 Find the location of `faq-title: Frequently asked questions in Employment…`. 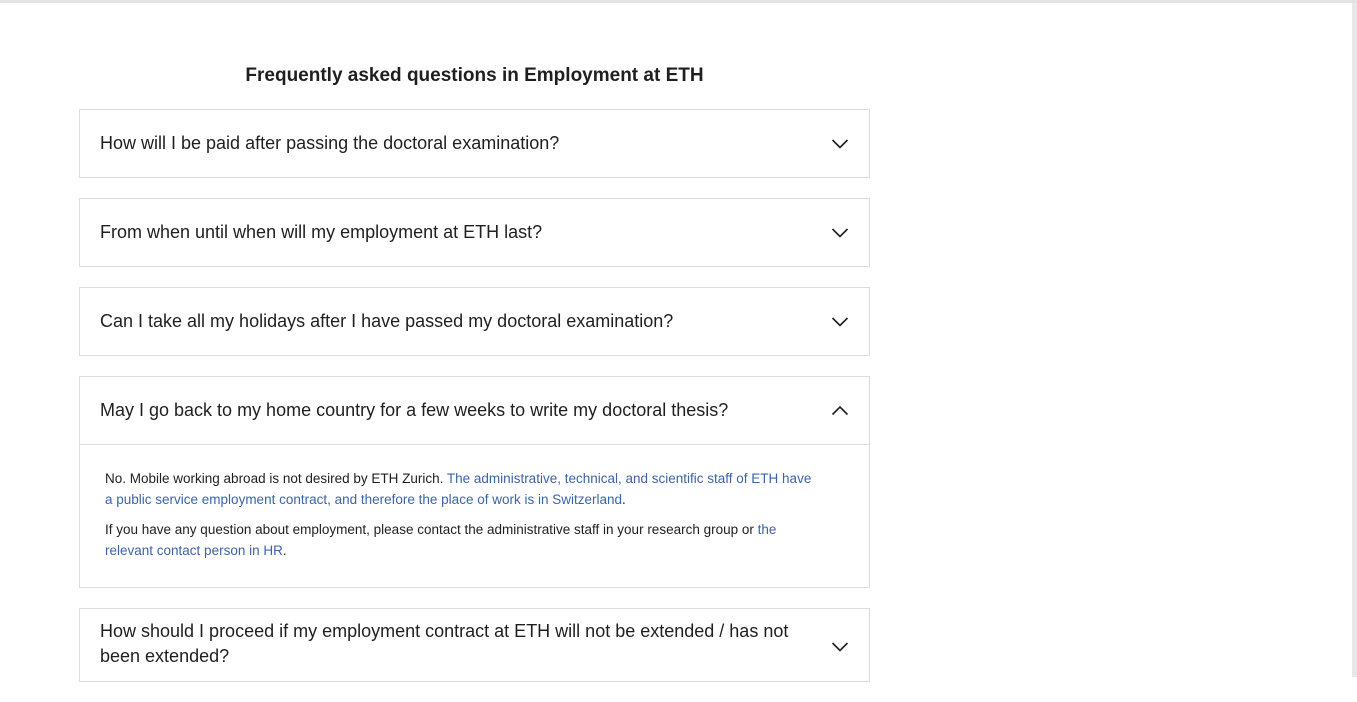

faq-title: Frequently asked questions in Employment… is located at coordinates (474, 75).